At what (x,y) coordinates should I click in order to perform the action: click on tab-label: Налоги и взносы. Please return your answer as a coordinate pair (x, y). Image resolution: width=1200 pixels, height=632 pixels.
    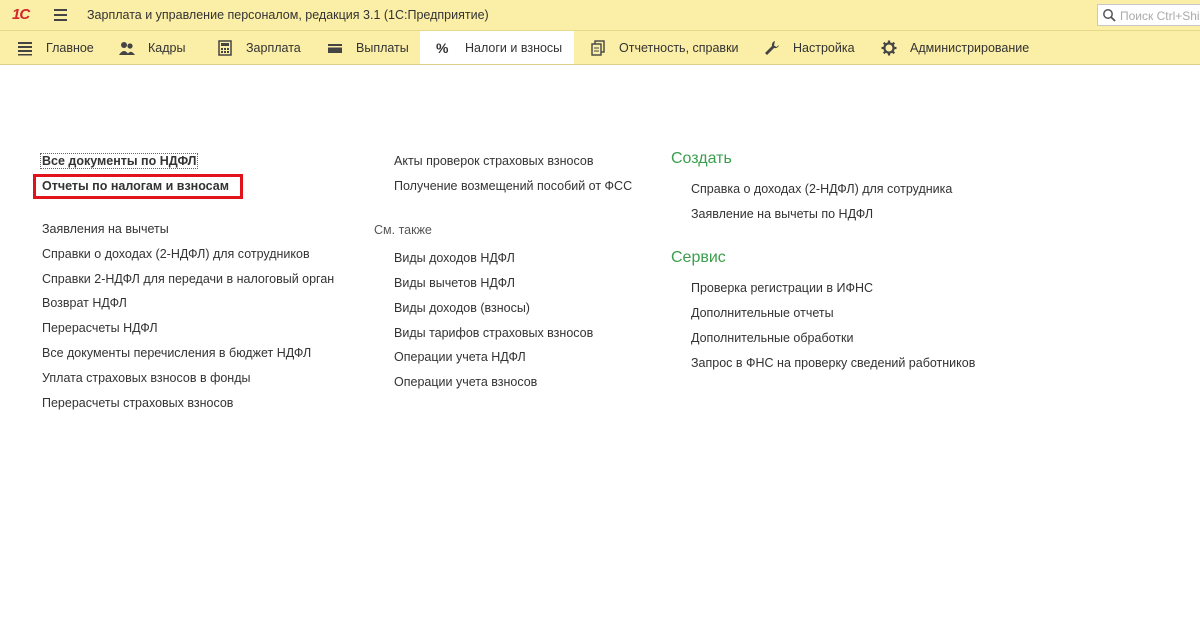
    Looking at the image, I should click on (514, 47).